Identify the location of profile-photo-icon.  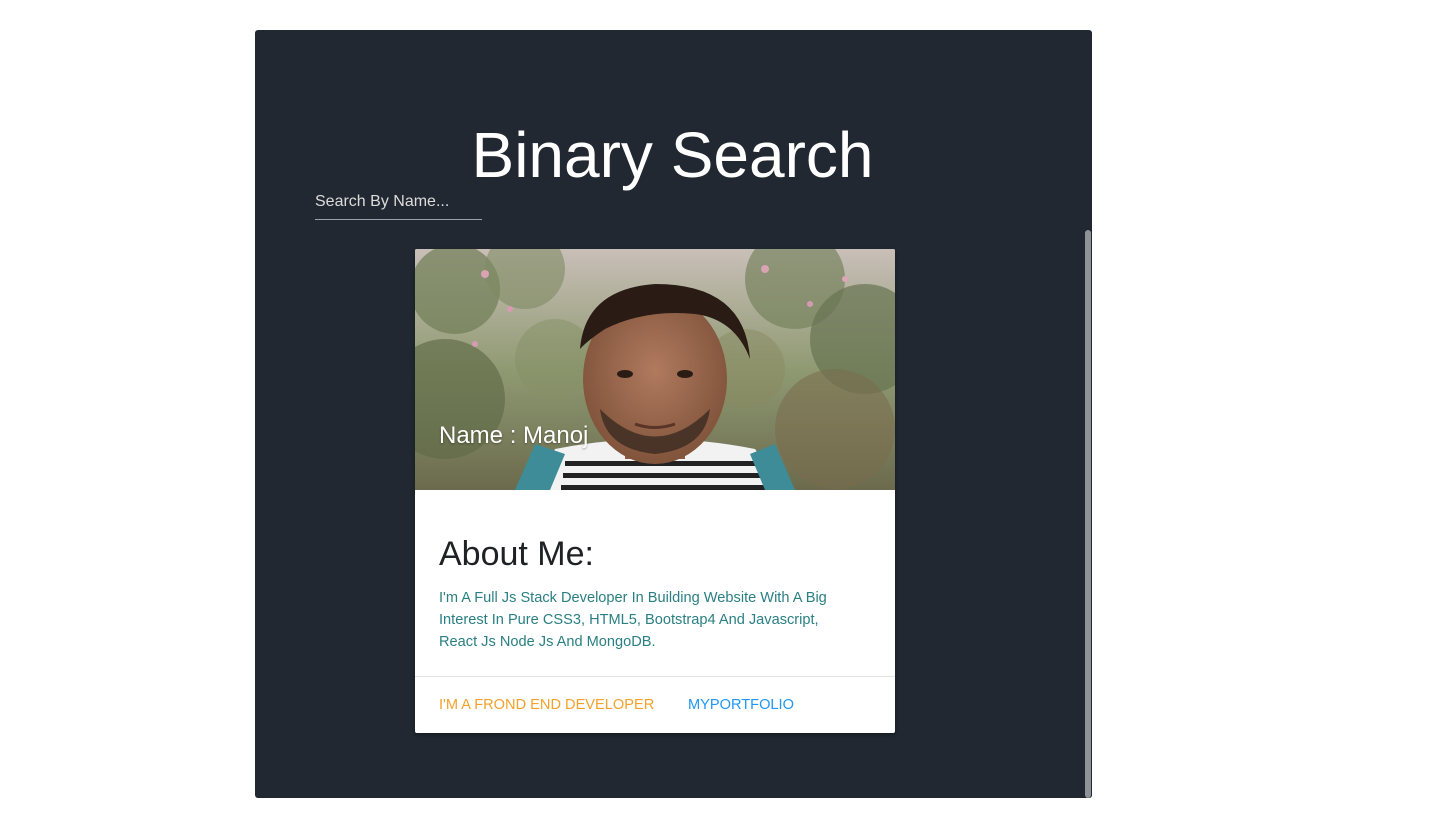
(655, 369).